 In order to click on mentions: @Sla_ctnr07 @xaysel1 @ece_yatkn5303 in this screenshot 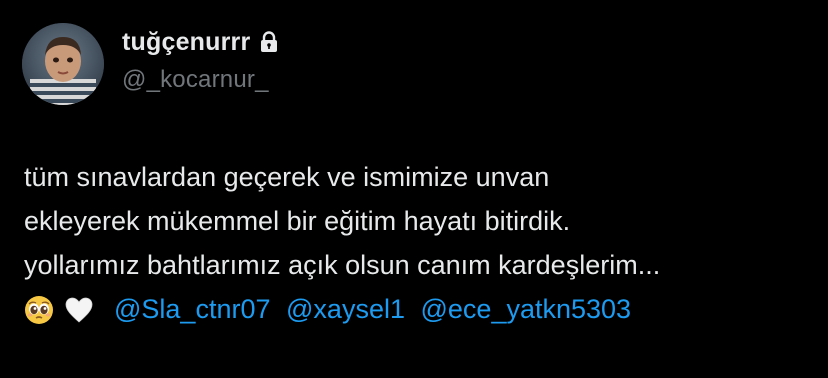, I will do `click(372, 309)`.